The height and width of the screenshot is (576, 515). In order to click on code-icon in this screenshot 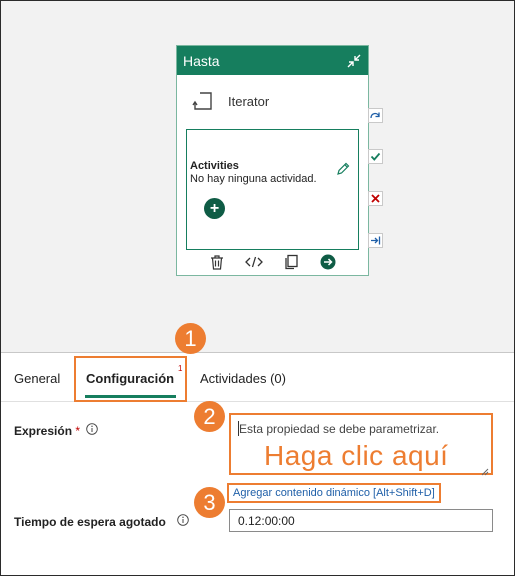, I will do `click(254, 262)`.